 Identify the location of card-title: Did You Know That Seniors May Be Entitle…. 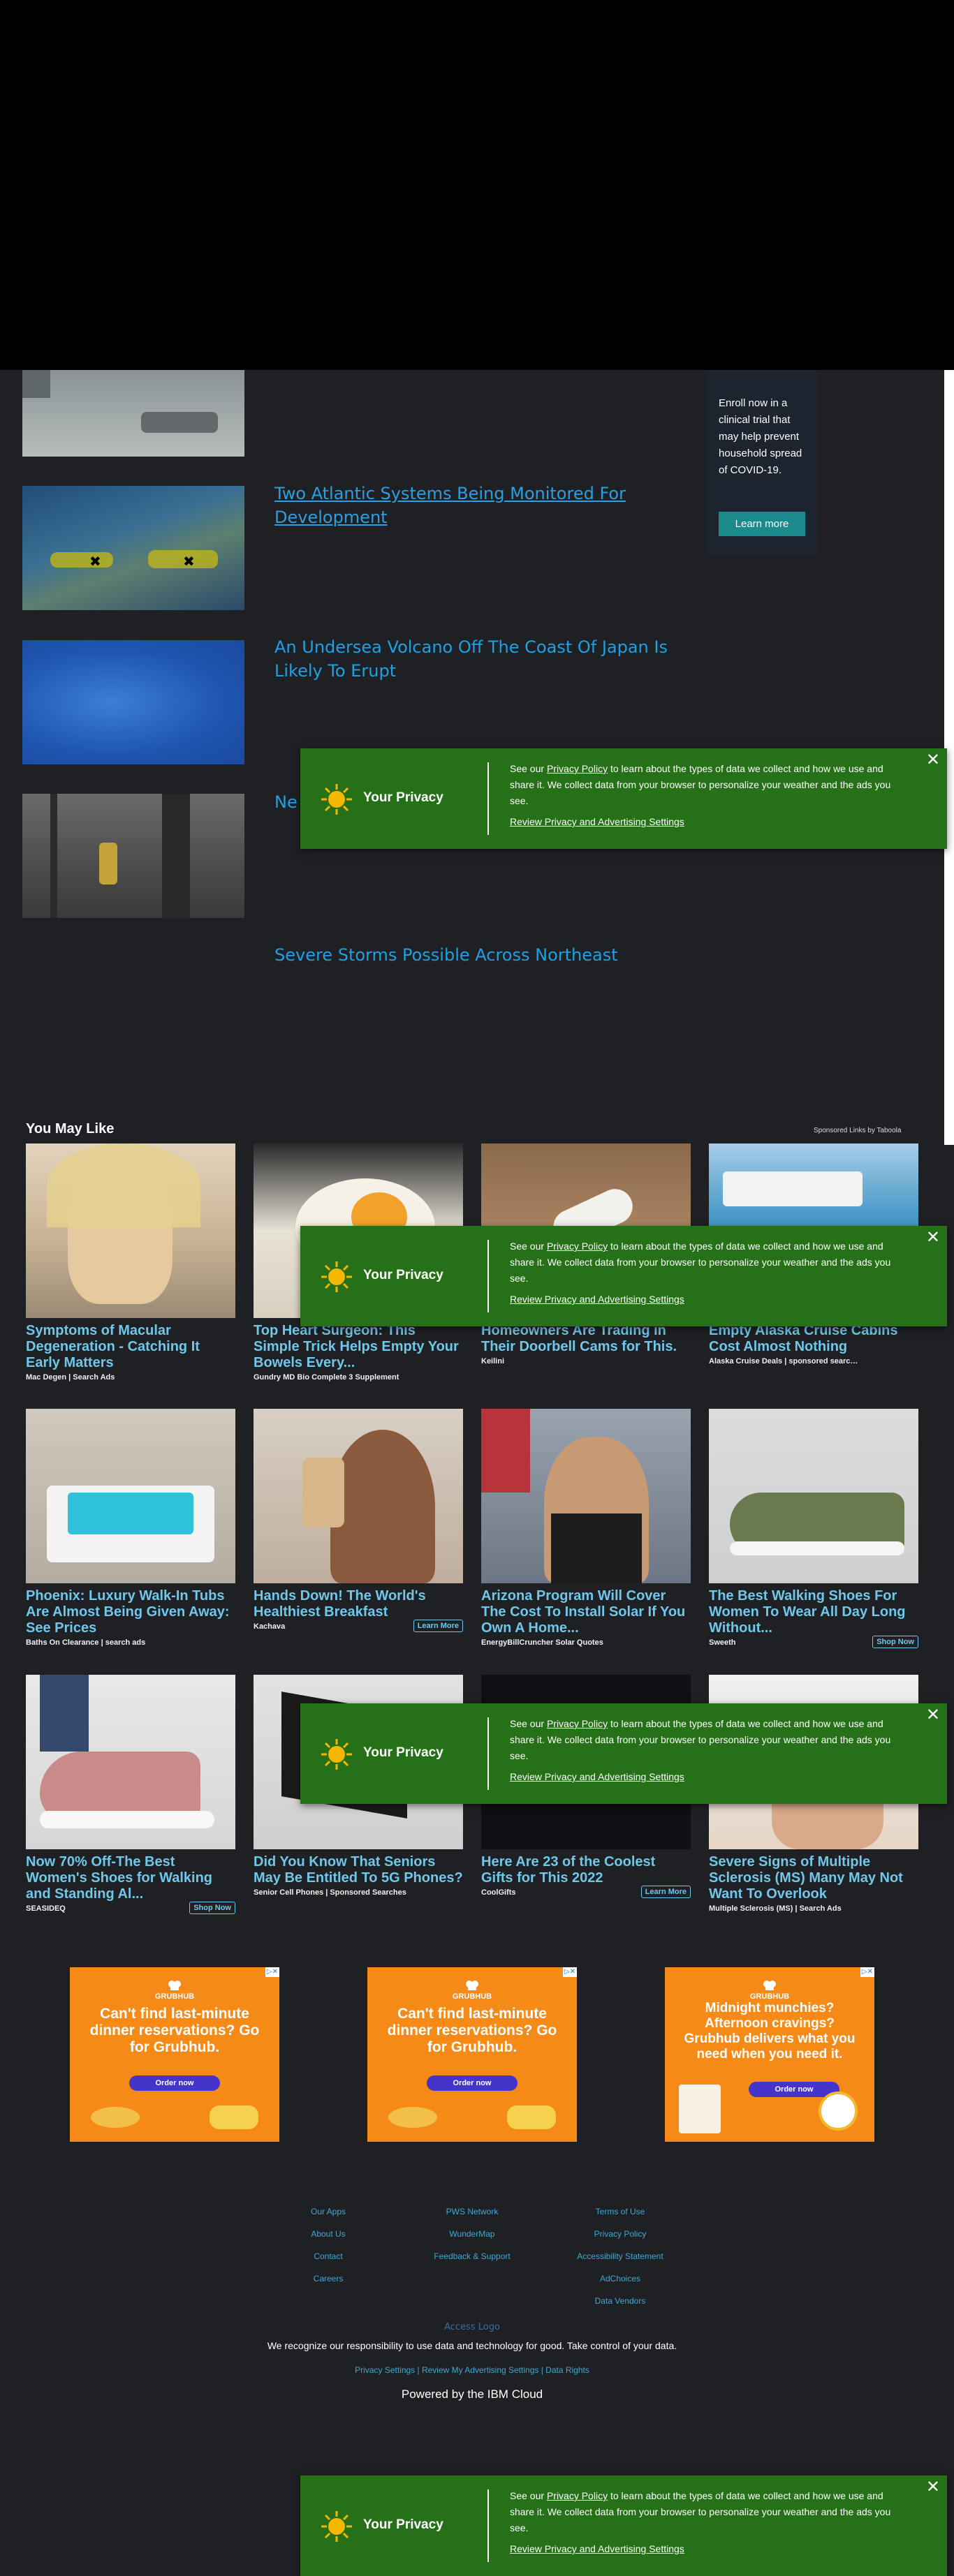
(358, 1870).